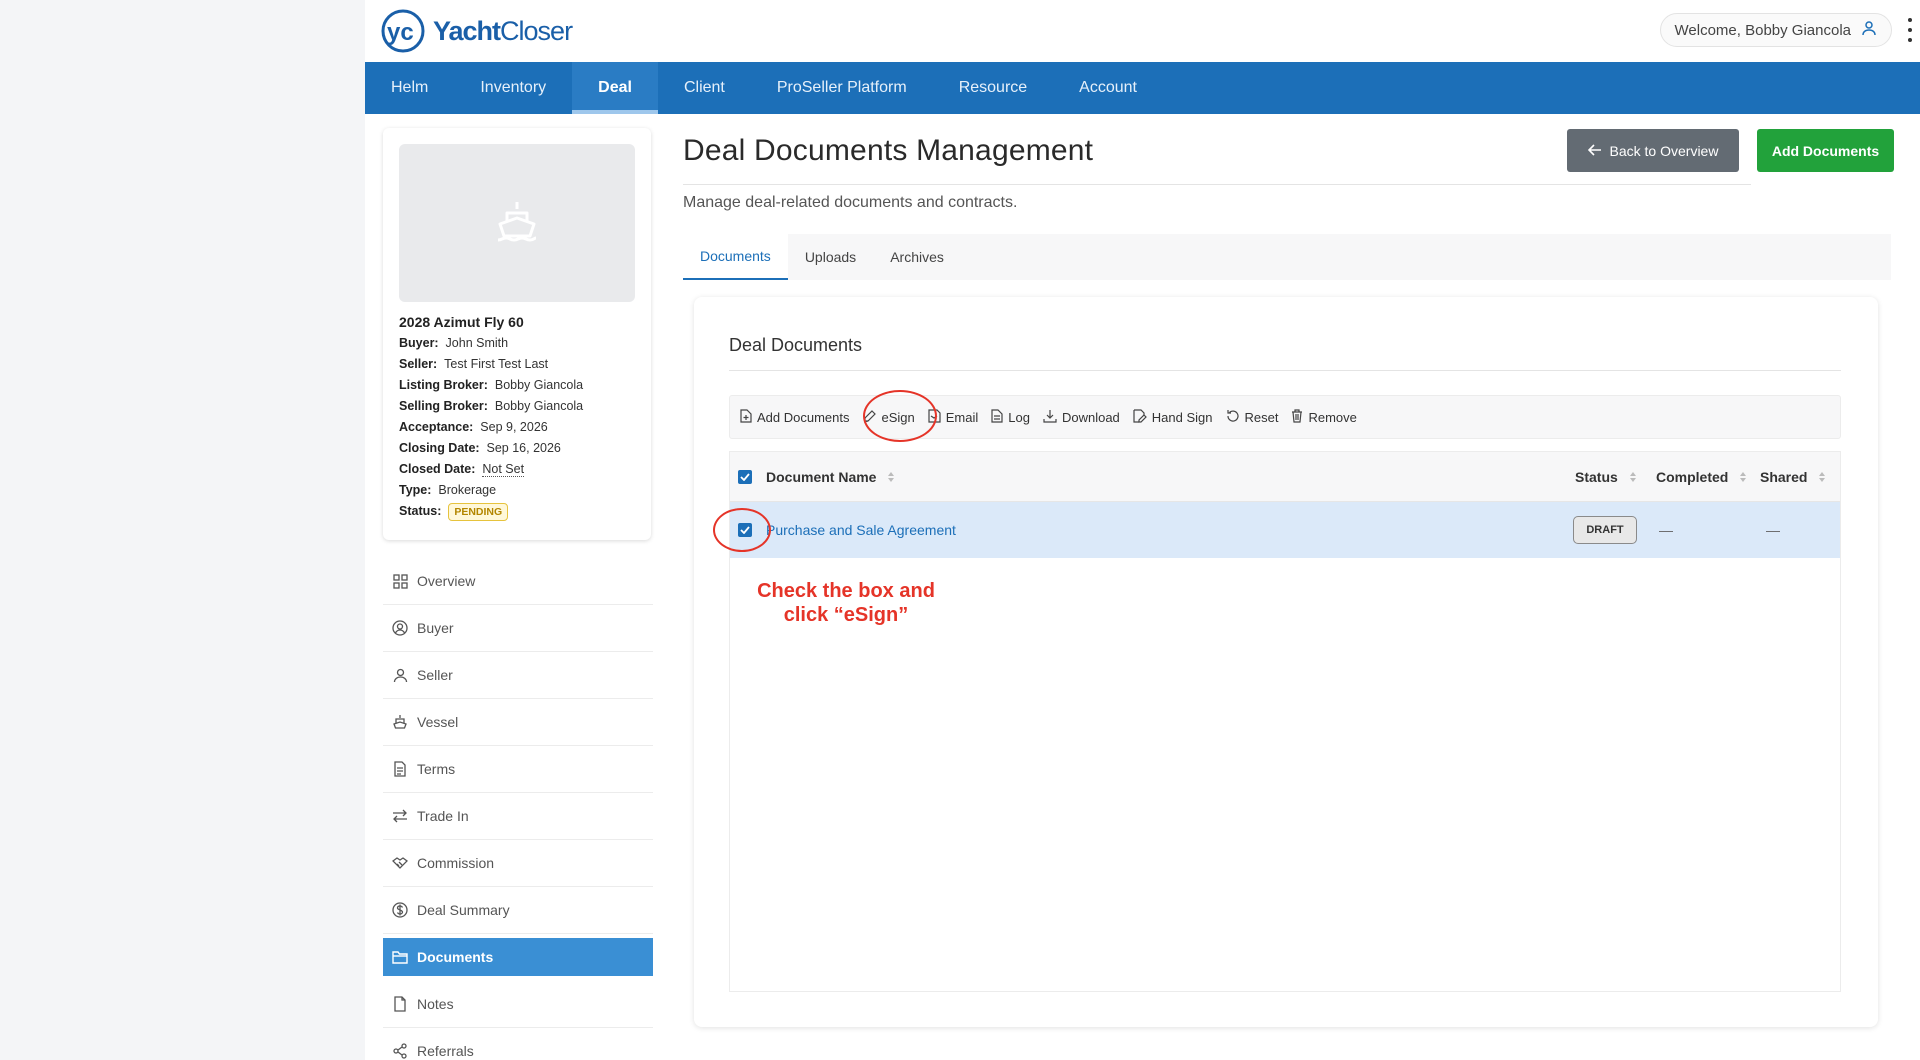  Describe the element at coordinates (1666, 530) in the screenshot. I see `completed-cell: —` at that location.